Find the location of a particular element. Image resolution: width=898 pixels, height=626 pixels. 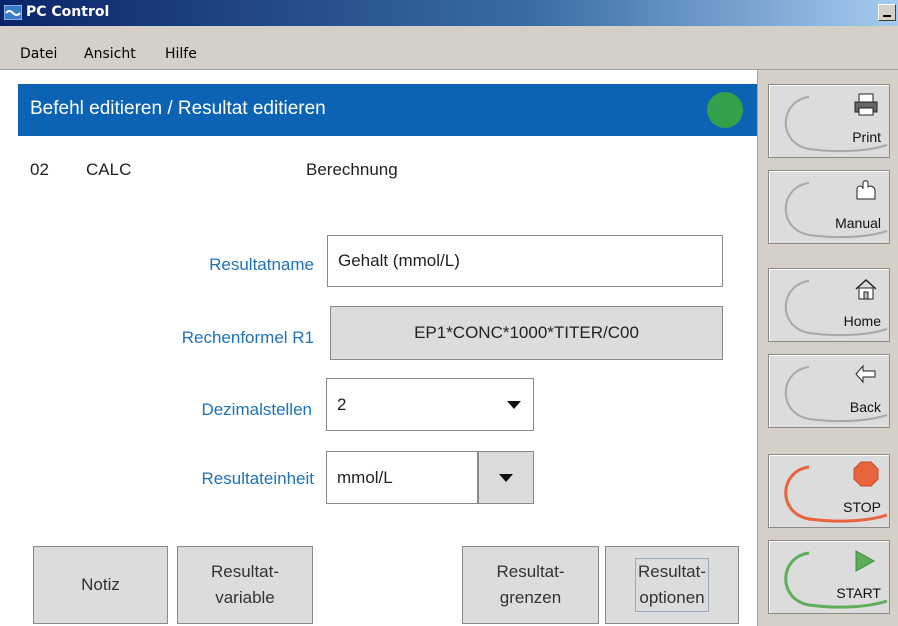

formula-label: Rechenformel R1 is located at coordinates (247, 337).